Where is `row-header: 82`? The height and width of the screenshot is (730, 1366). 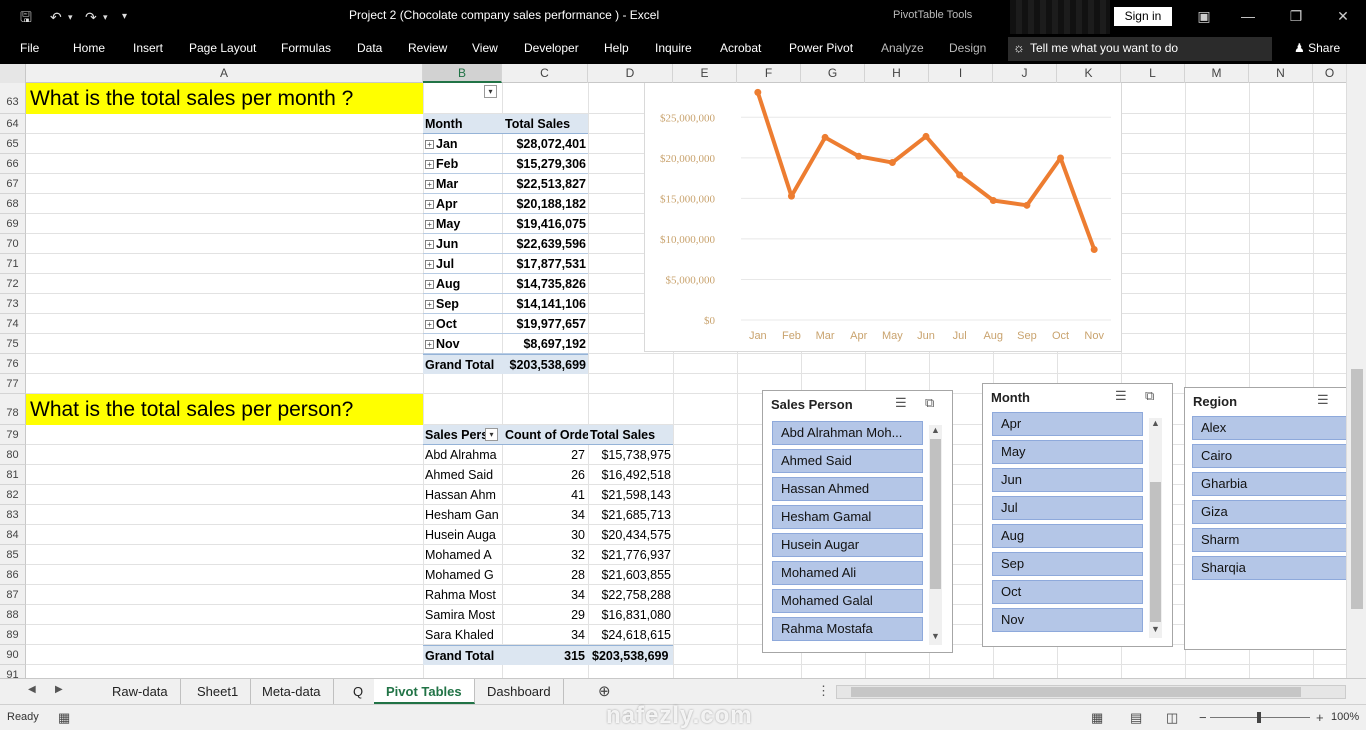 row-header: 82 is located at coordinates (13, 495).